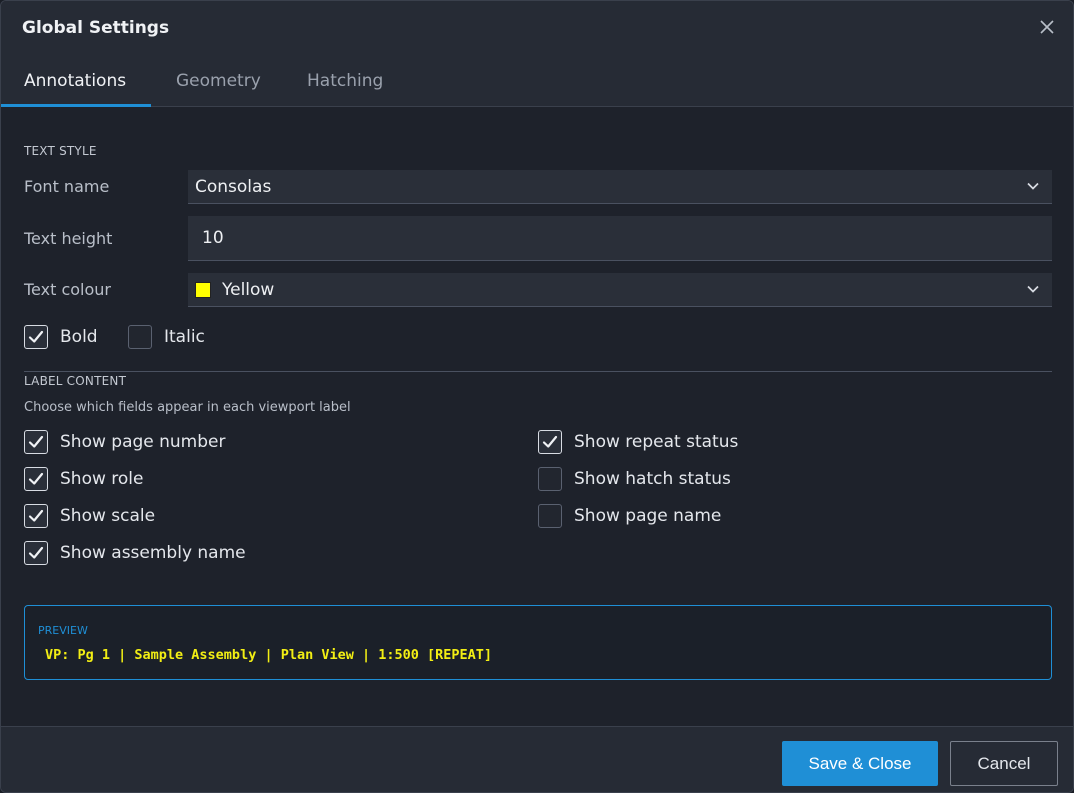 This screenshot has width=1074, height=793. Describe the element at coordinates (96, 27) in the screenshot. I see `dialog-title: Global Settings` at that location.